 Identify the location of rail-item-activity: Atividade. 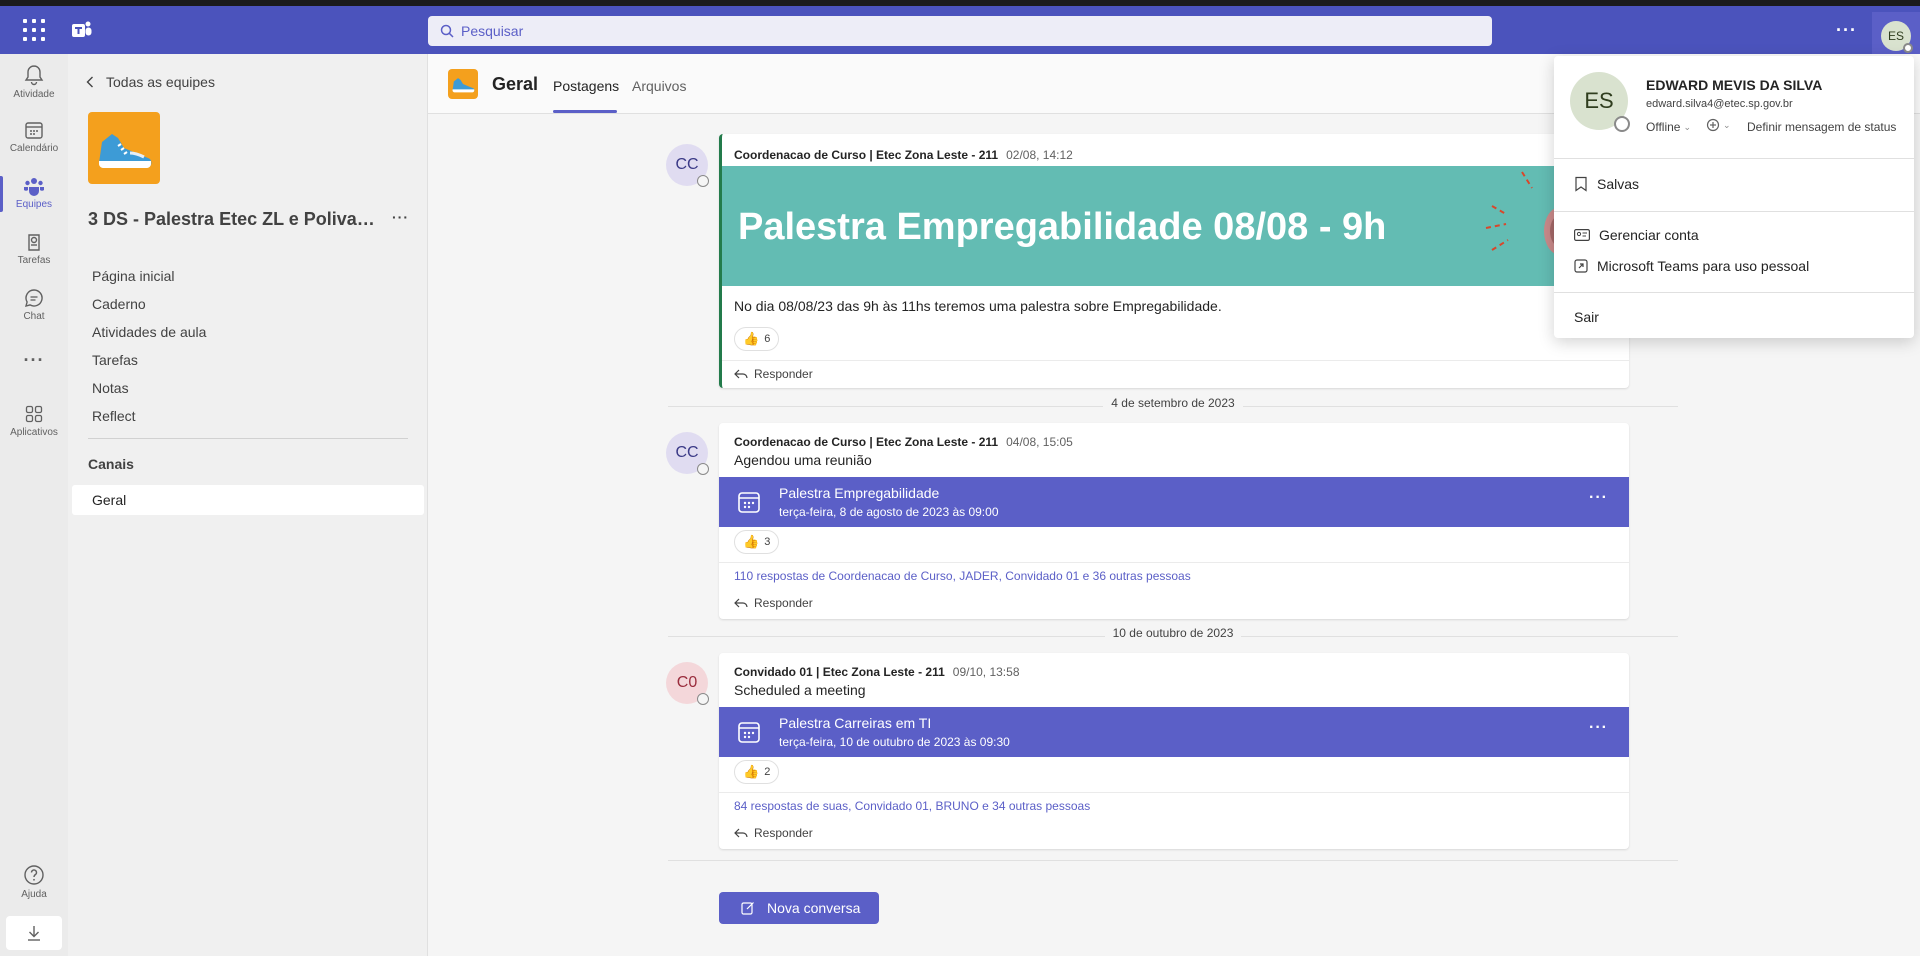
(34, 82).